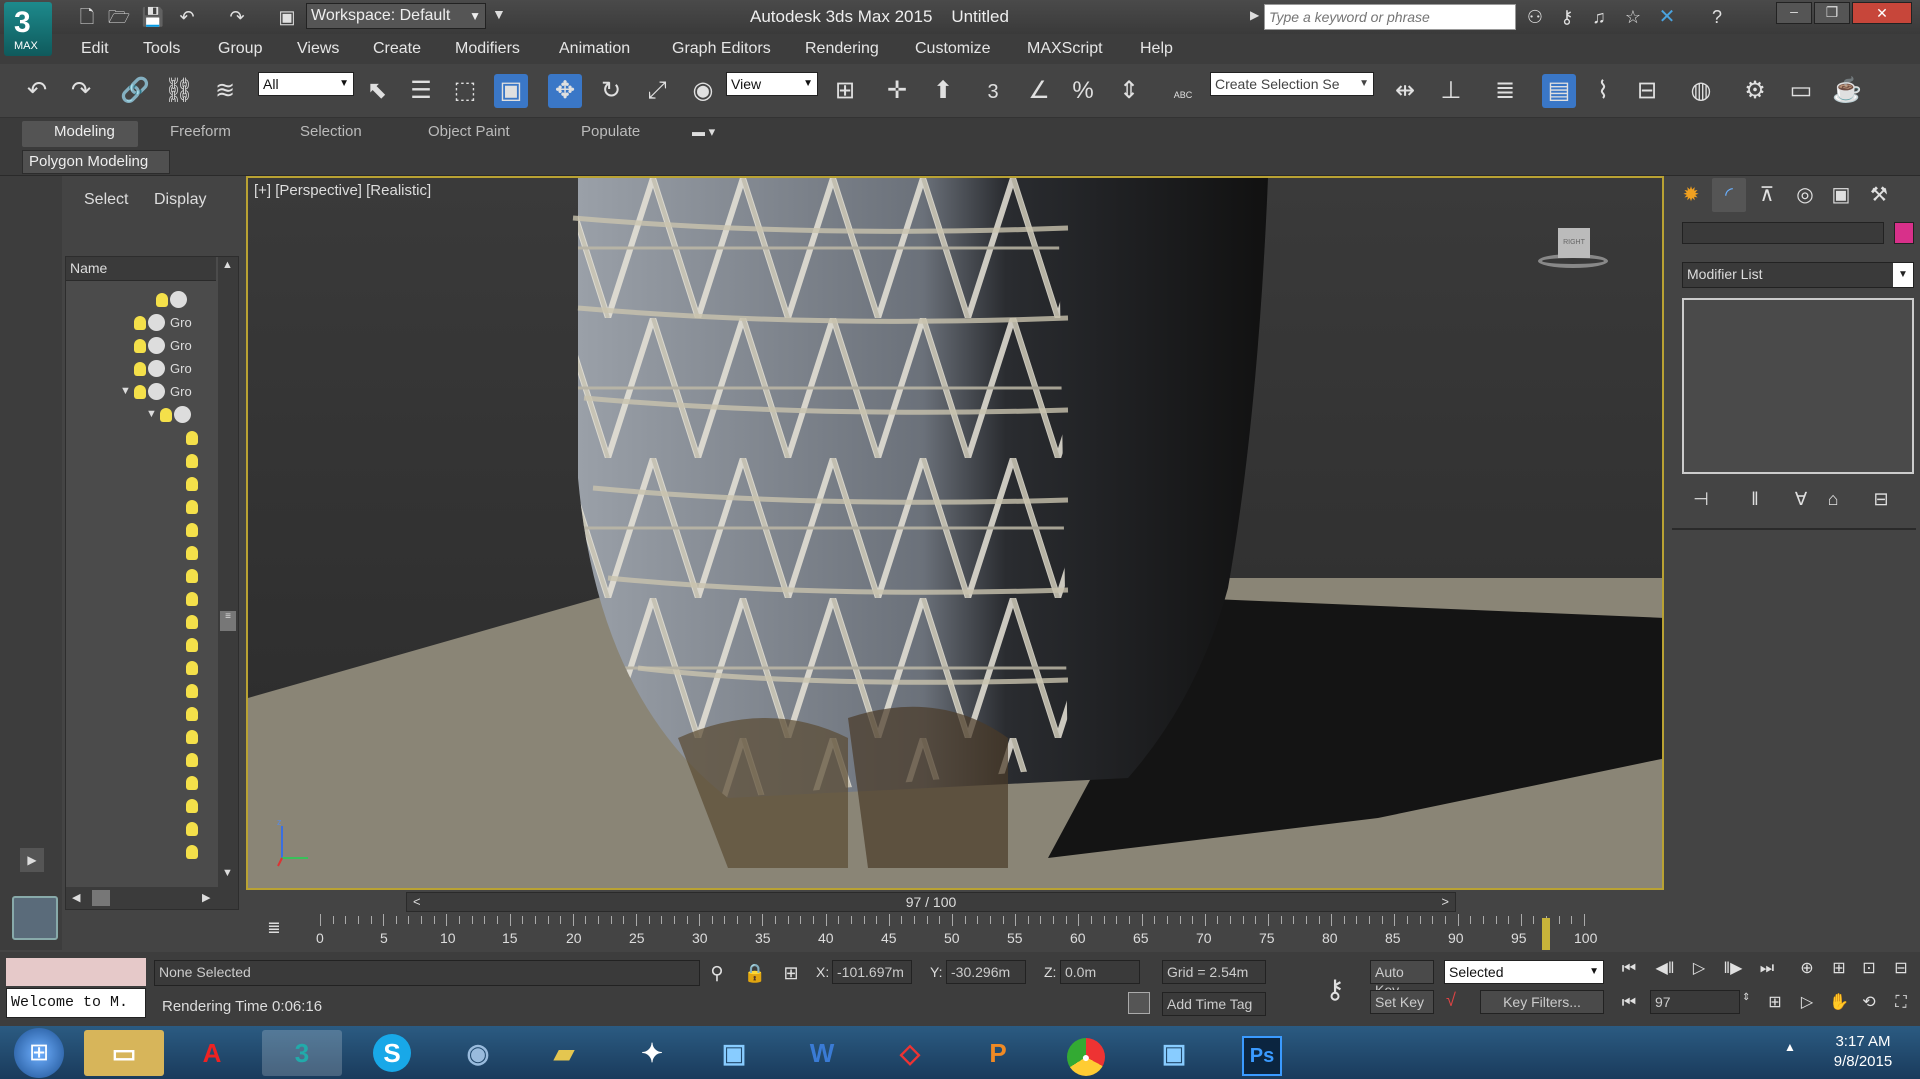 This screenshot has width=1920, height=1079. I want to click on scene-tab-display: Display, so click(180, 200).